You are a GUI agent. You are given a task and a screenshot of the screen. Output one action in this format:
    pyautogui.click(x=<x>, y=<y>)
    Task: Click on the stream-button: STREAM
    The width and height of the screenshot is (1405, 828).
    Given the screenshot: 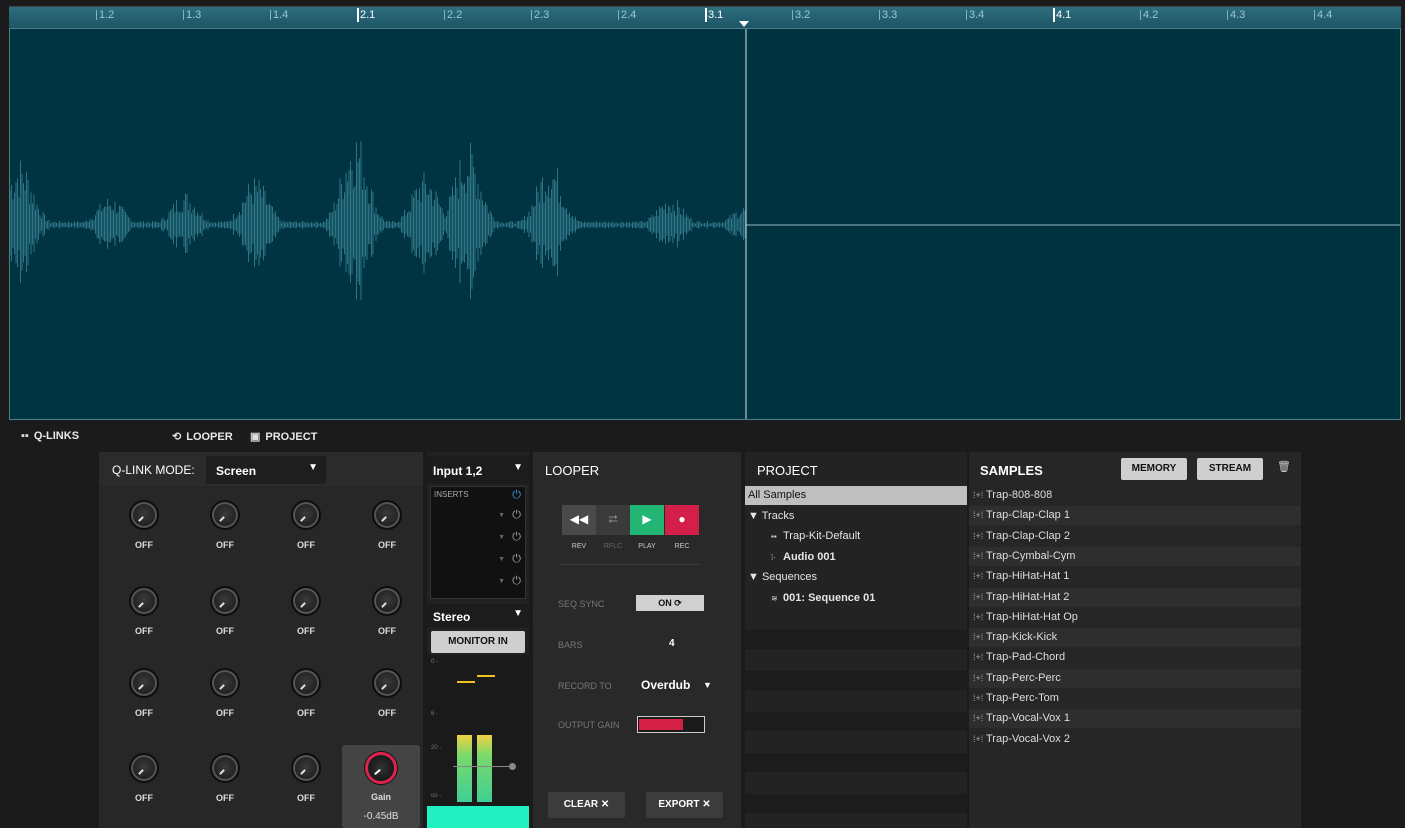 What is the action you would take?
    pyautogui.click(x=1230, y=469)
    